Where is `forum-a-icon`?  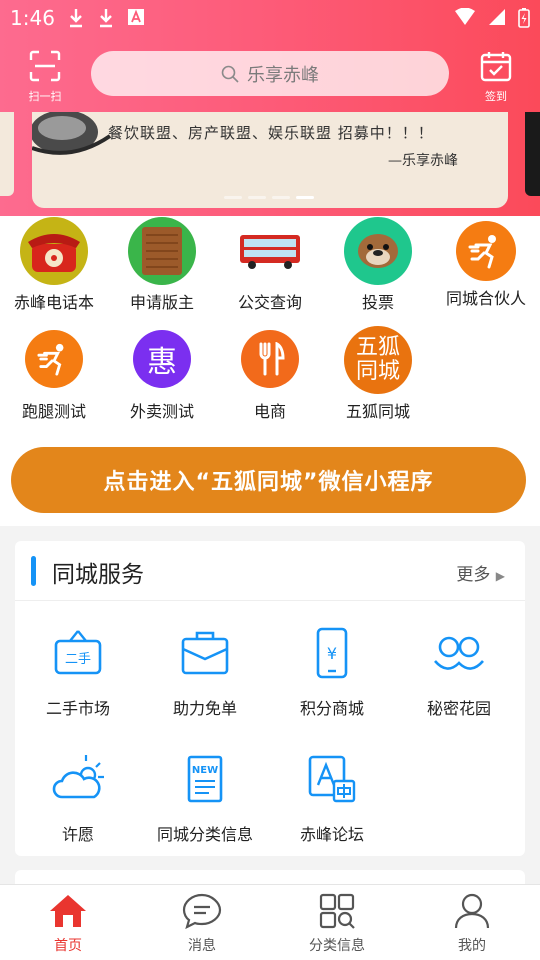
forum-a-icon is located at coordinates (332, 779).